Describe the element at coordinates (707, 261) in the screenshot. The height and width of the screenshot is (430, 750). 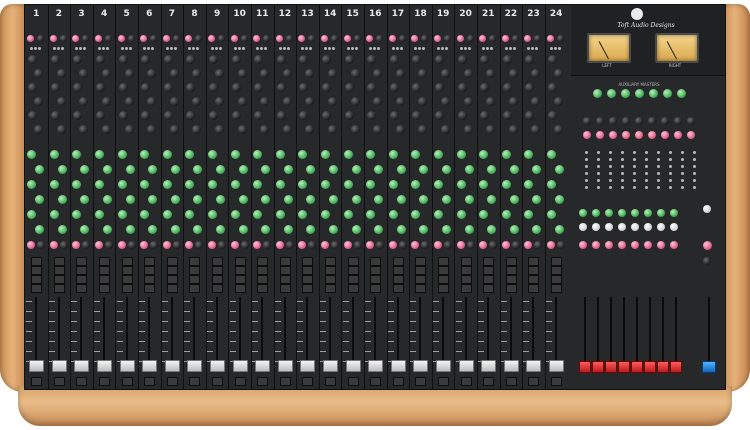
I see `talkback-knob` at that location.